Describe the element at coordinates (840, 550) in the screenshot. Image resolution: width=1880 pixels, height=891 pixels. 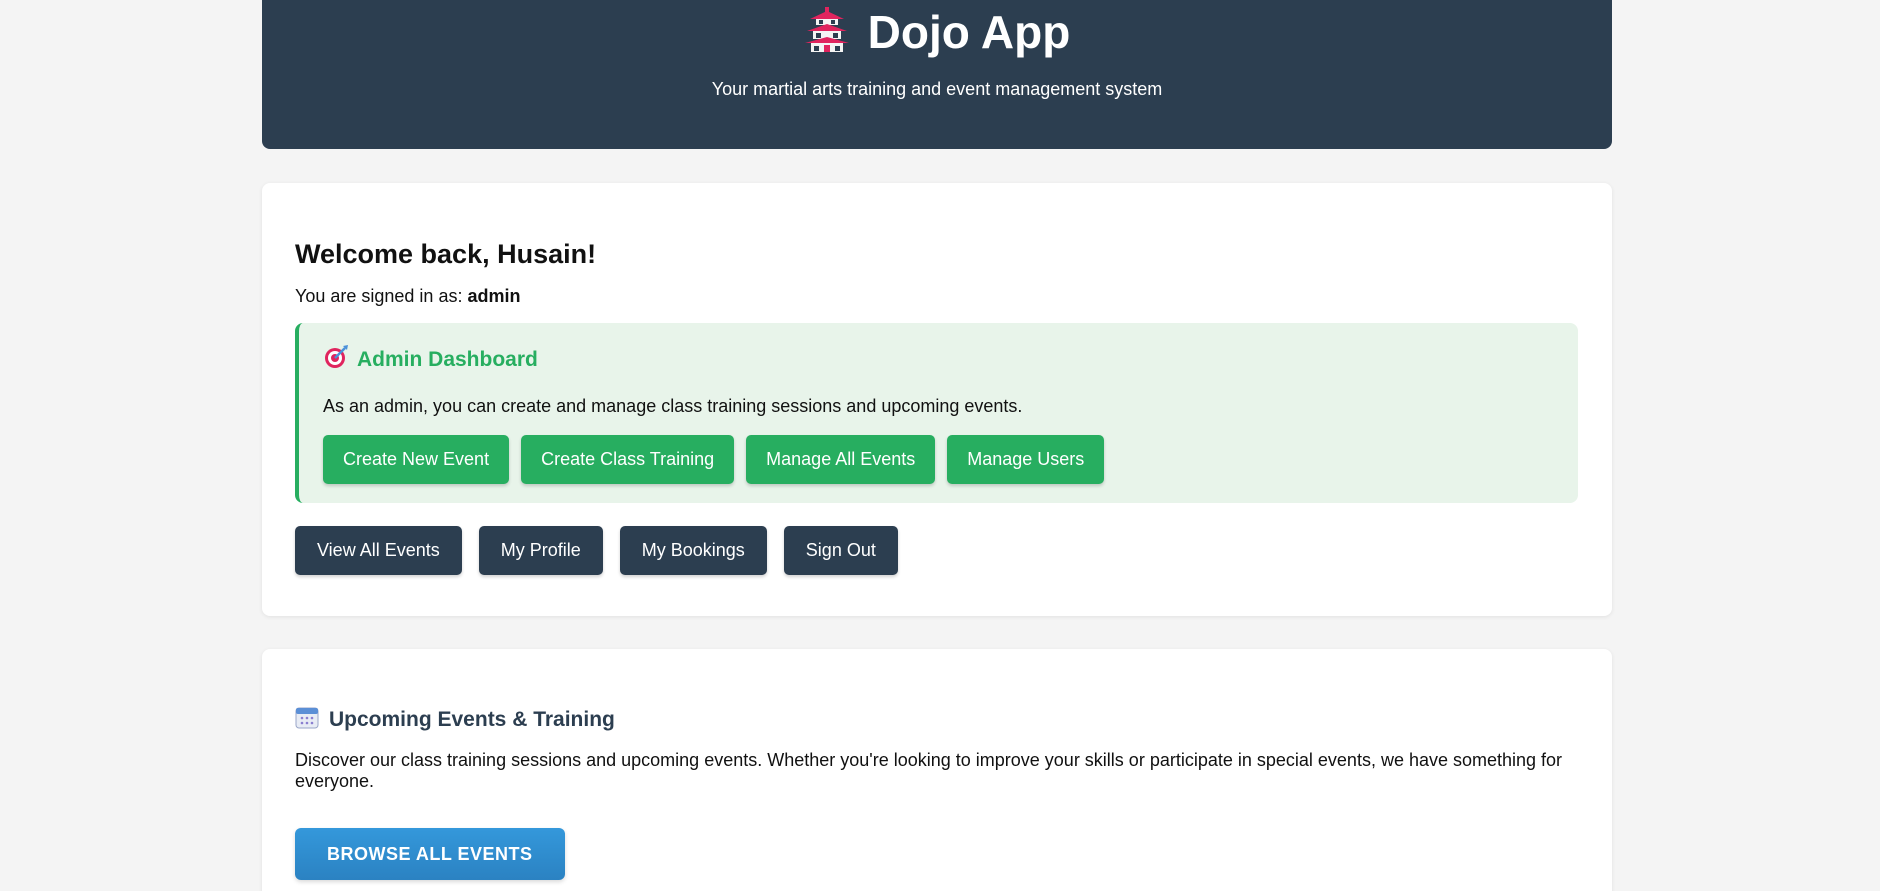
I see `sign-out-button: Sign Out` at that location.